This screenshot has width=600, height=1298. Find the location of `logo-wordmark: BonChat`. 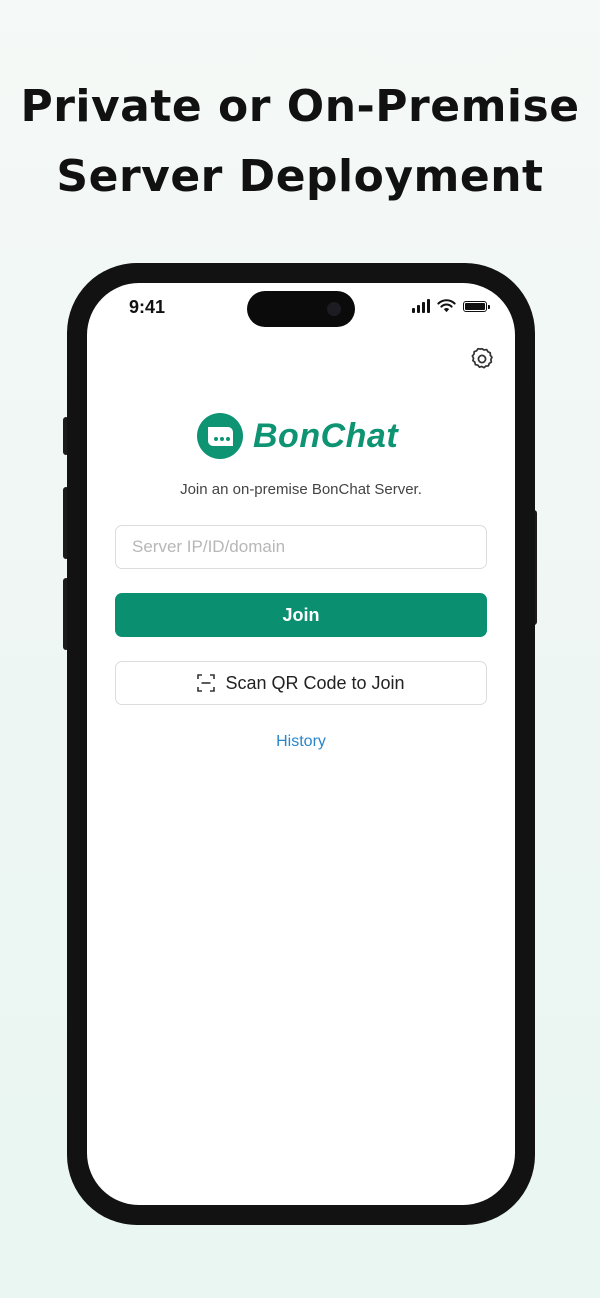

logo-wordmark: BonChat is located at coordinates (326, 435).